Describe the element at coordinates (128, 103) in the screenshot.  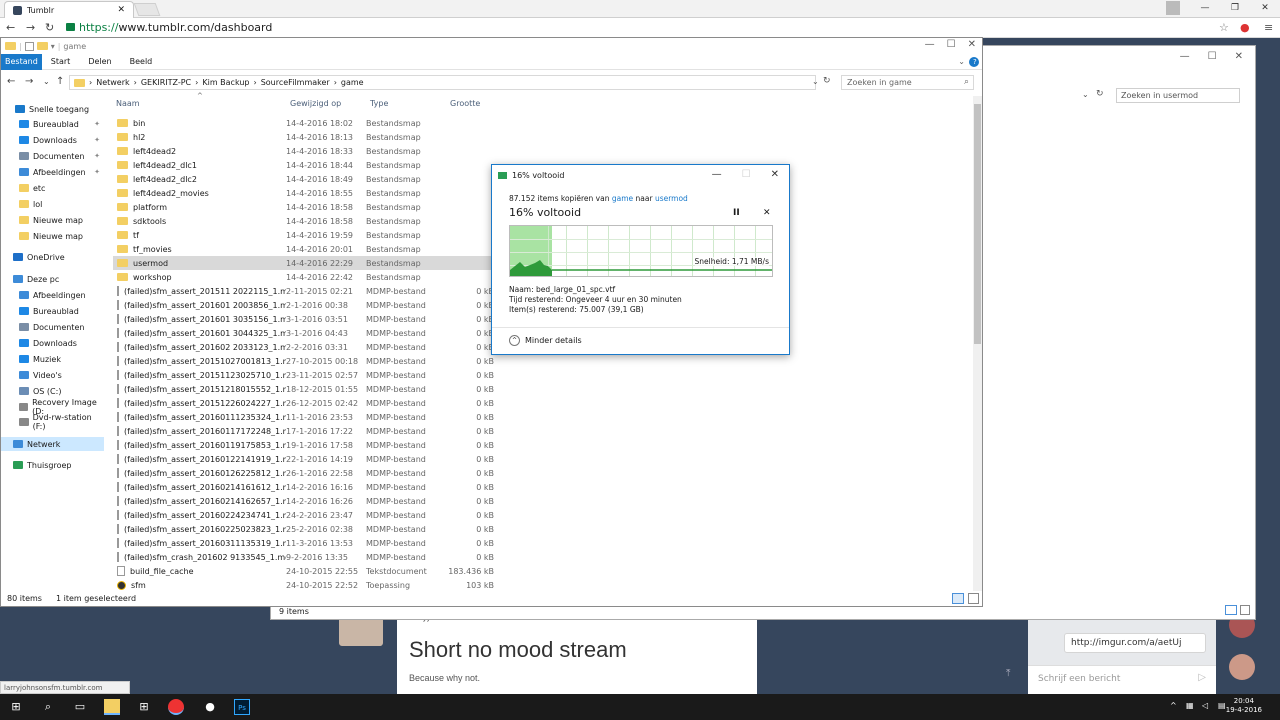
I see `column-header-name: Naam` at that location.